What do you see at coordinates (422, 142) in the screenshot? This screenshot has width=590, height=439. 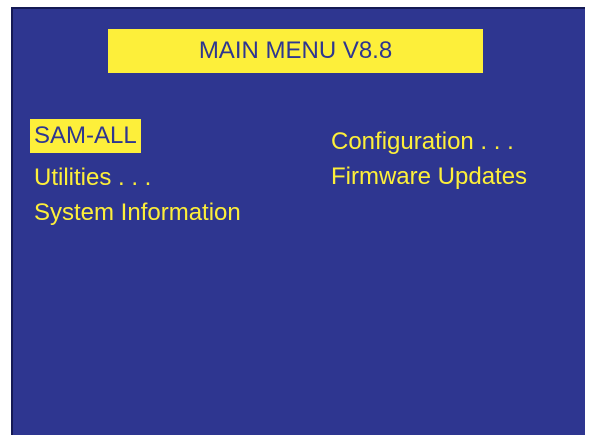 I see `menu-item-configuration: Configuration . . .` at bounding box center [422, 142].